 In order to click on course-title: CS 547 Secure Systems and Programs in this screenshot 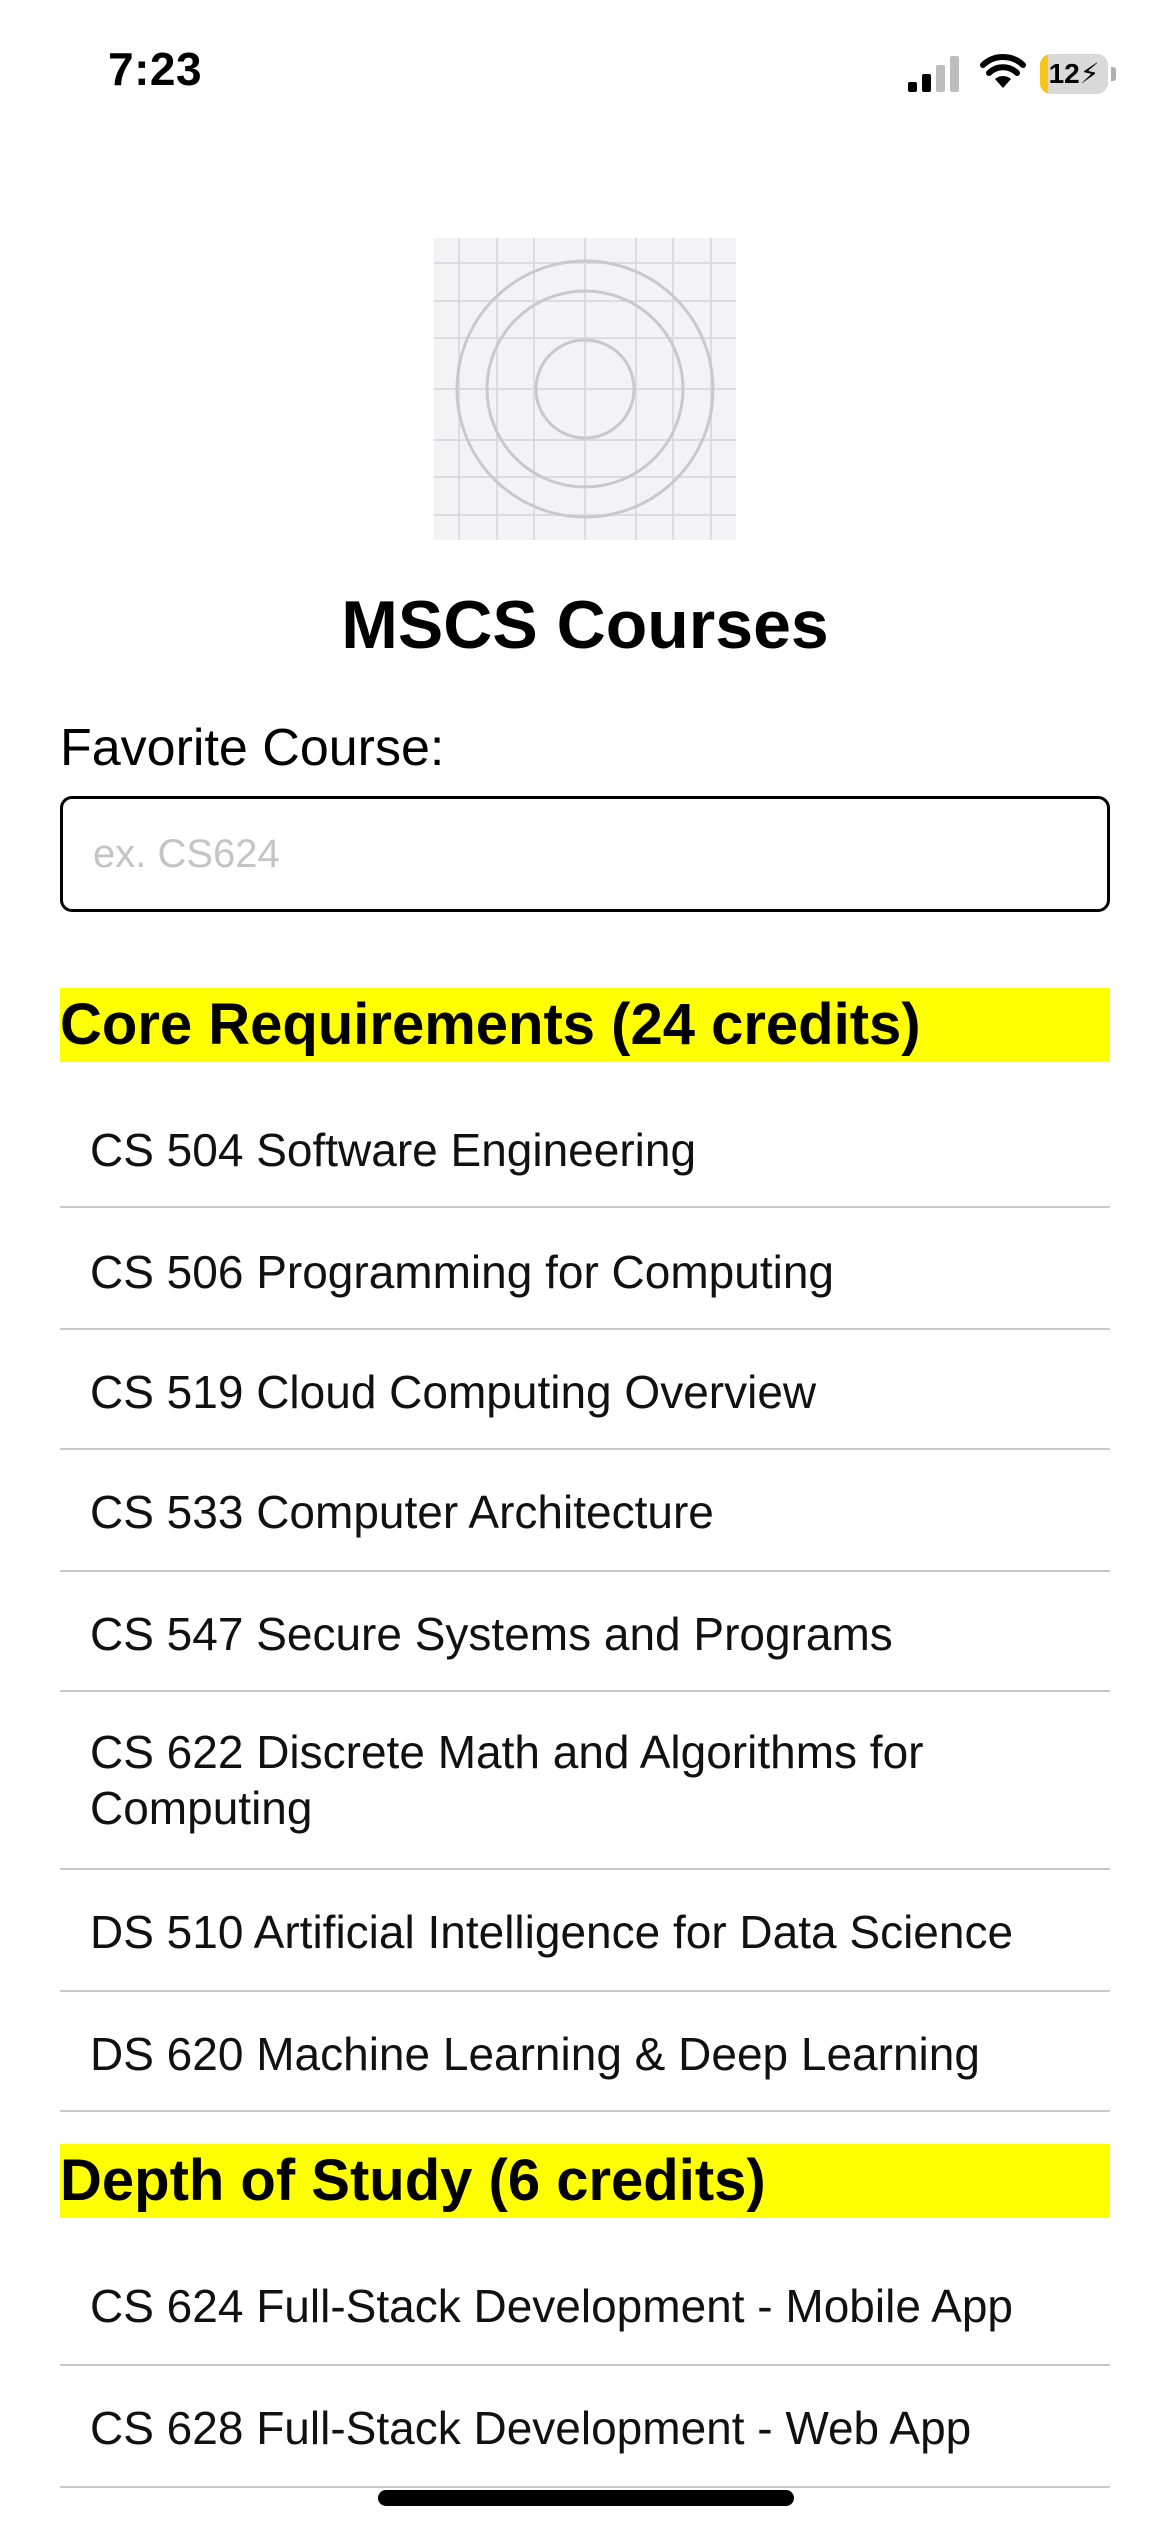, I will do `click(491, 1634)`.